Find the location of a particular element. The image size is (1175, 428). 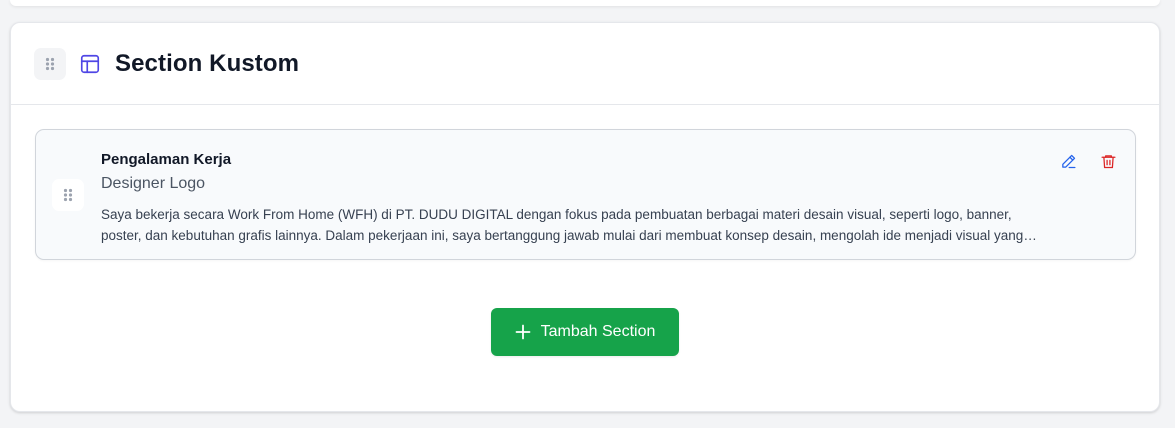

trash-icon is located at coordinates (1108, 161).